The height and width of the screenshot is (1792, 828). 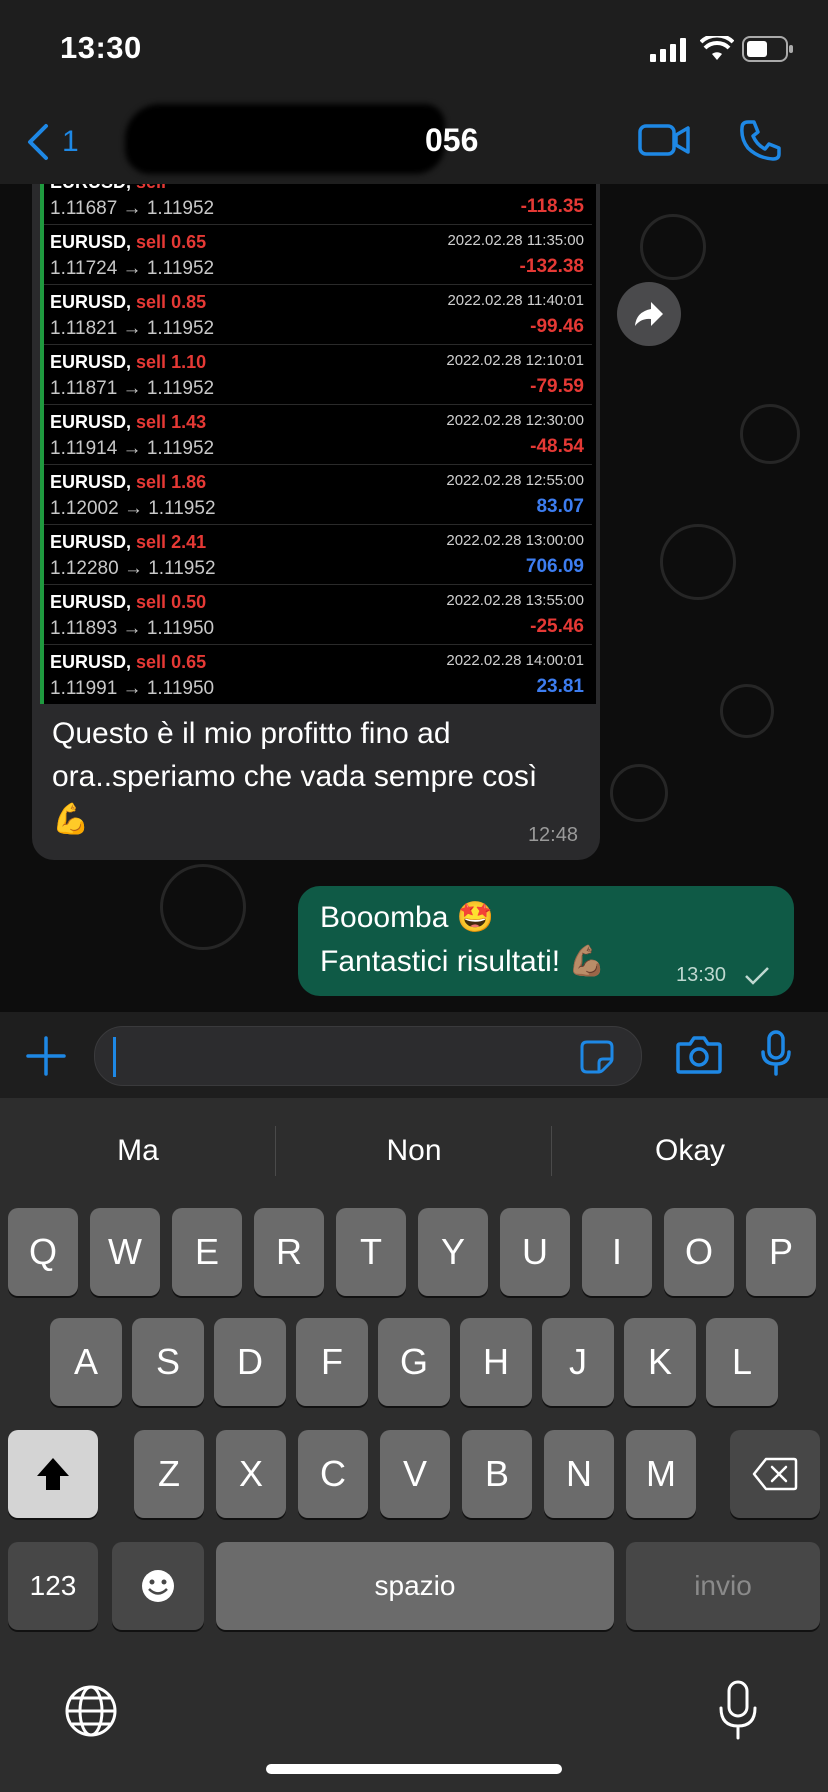 I want to click on suggestion-1: Ma, so click(x=138, y=1151).